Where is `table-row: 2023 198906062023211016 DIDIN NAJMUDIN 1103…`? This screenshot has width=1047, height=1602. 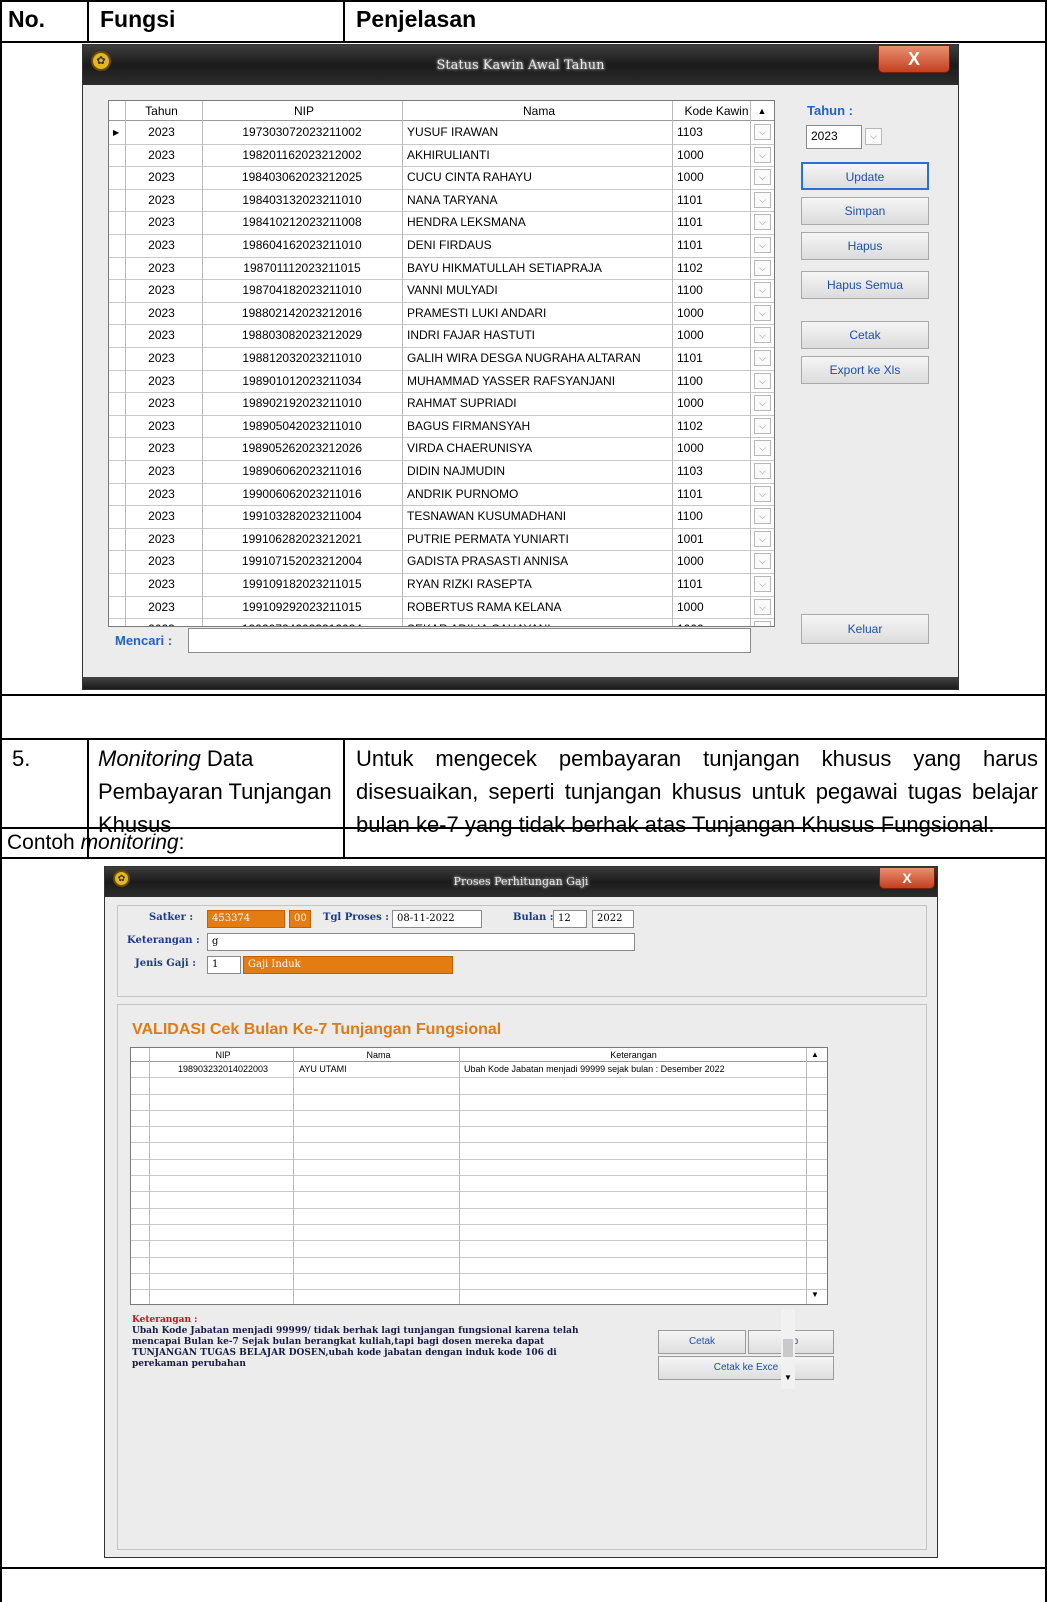
table-row: 2023 198906062023211016 DIDIN NAJMUDIN 1103… is located at coordinates (441, 472).